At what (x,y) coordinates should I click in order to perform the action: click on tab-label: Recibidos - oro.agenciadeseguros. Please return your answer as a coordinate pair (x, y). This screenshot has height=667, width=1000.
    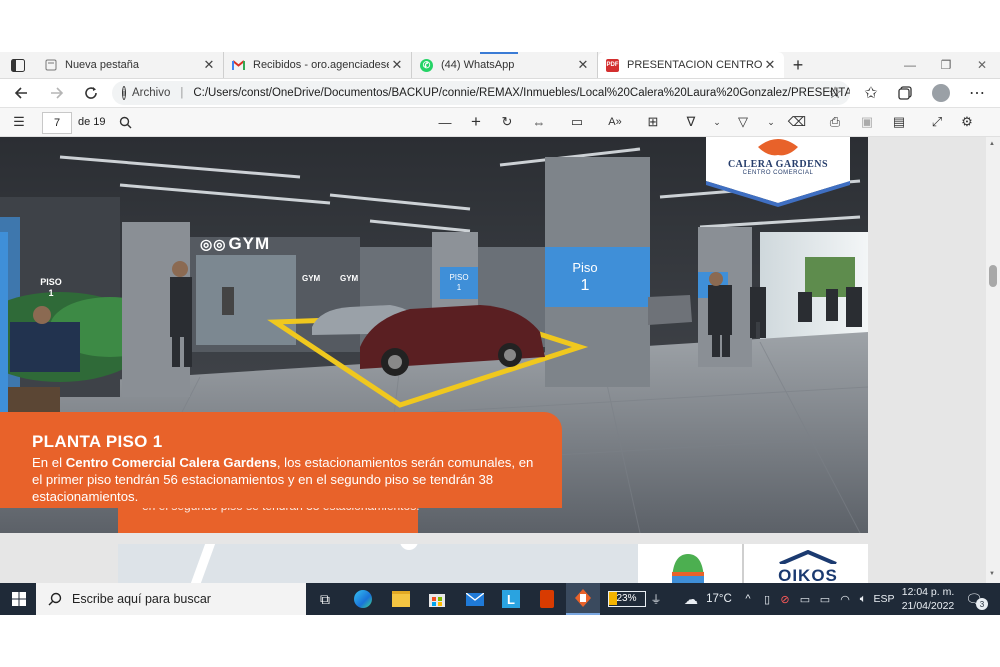
    Looking at the image, I should click on (321, 65).